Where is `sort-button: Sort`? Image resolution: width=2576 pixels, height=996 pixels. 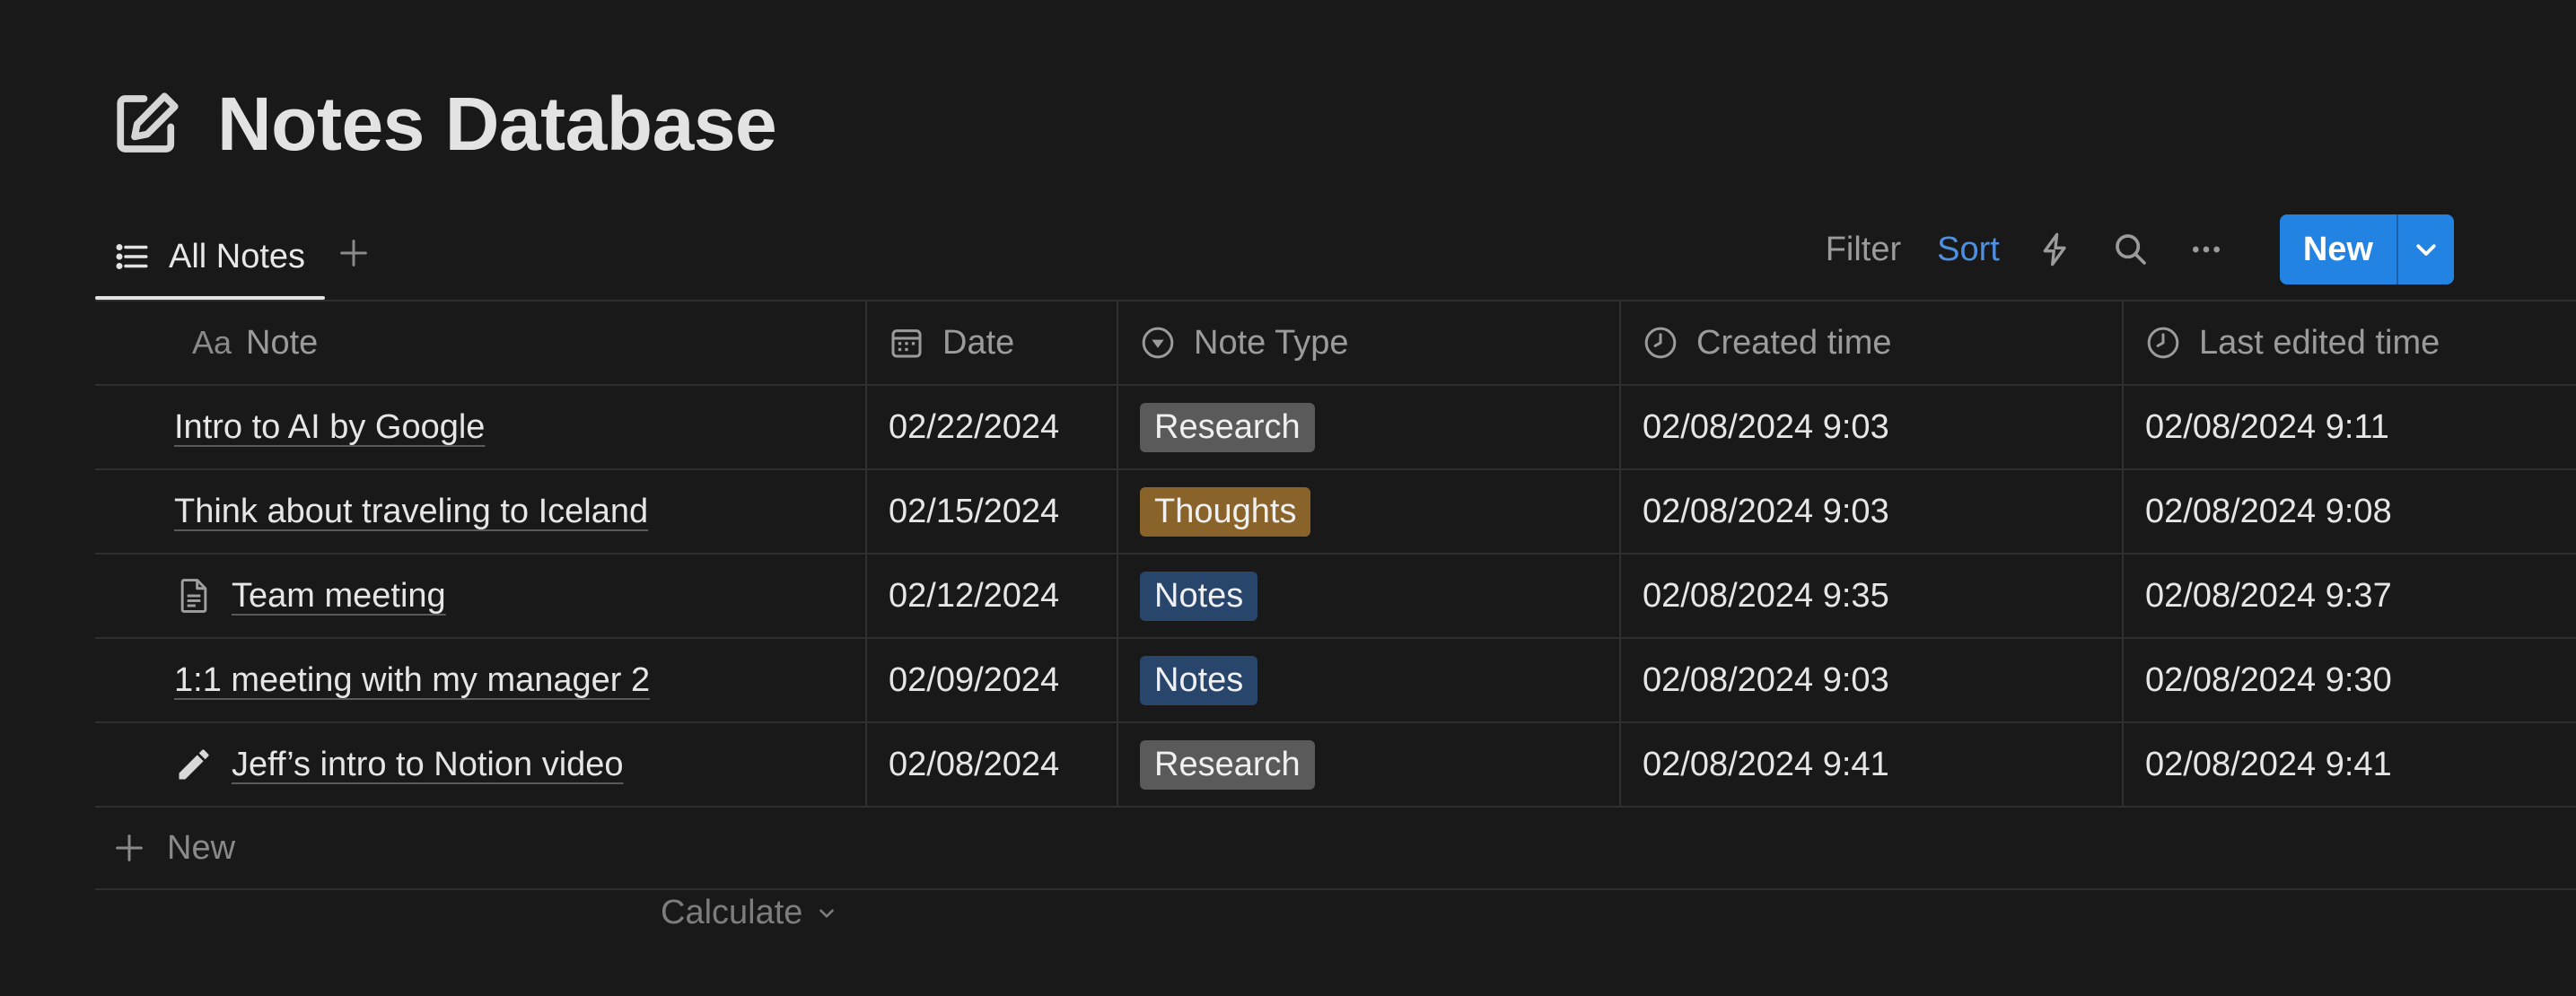
sort-button: Sort is located at coordinates (1968, 250).